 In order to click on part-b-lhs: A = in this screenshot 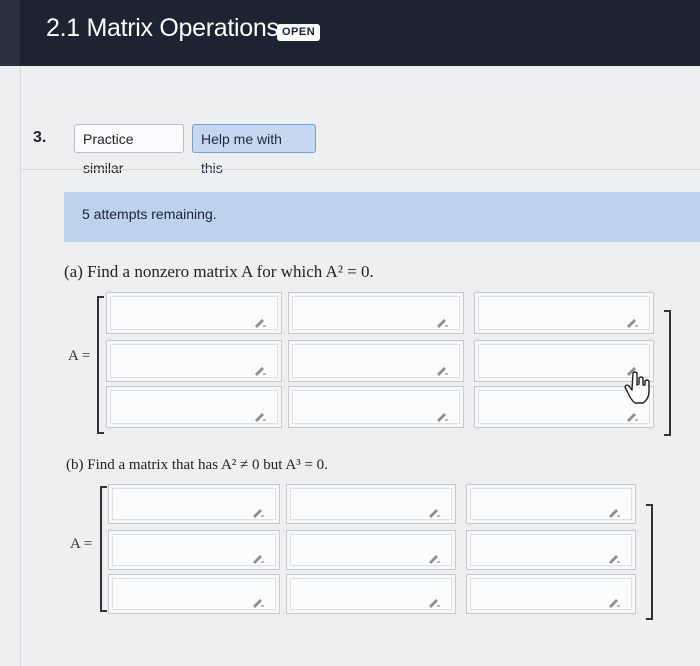, I will do `click(81, 544)`.